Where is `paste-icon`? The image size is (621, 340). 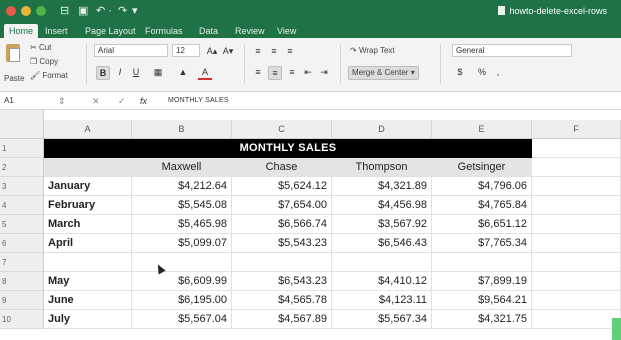
paste-icon is located at coordinates (13, 53).